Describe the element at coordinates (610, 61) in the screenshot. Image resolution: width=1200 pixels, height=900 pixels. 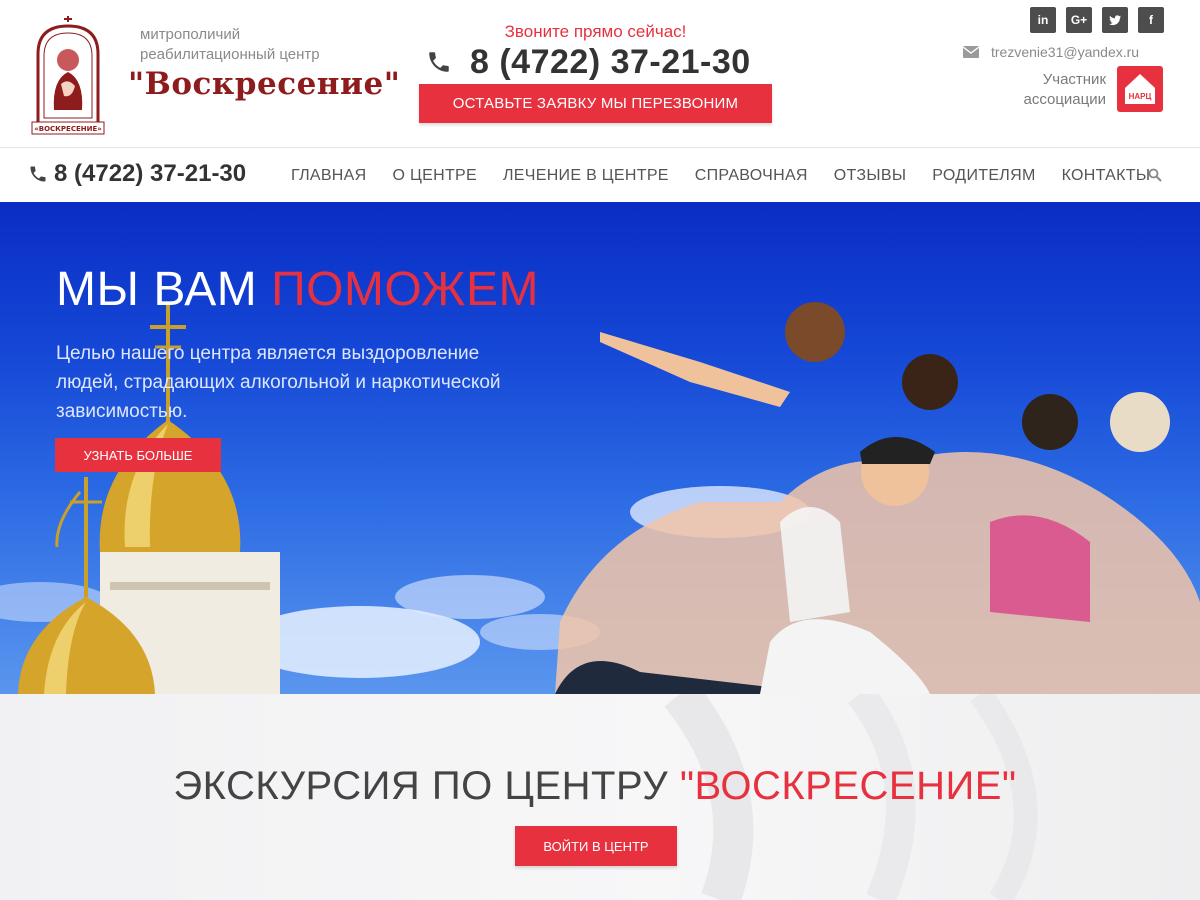
I see `header-phone-number: 8 (4722) 37-21-30` at that location.